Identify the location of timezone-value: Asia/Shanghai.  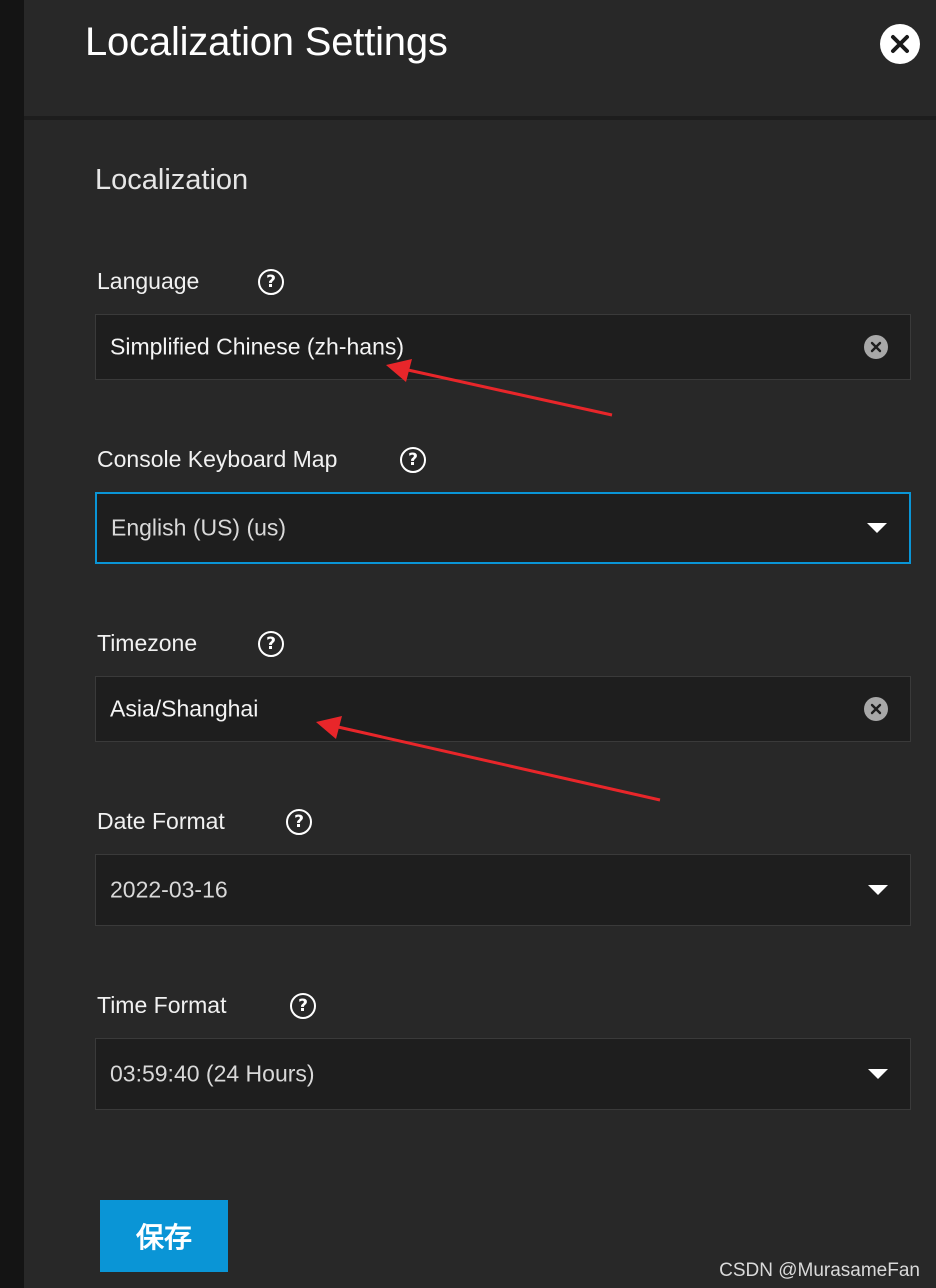
(184, 708).